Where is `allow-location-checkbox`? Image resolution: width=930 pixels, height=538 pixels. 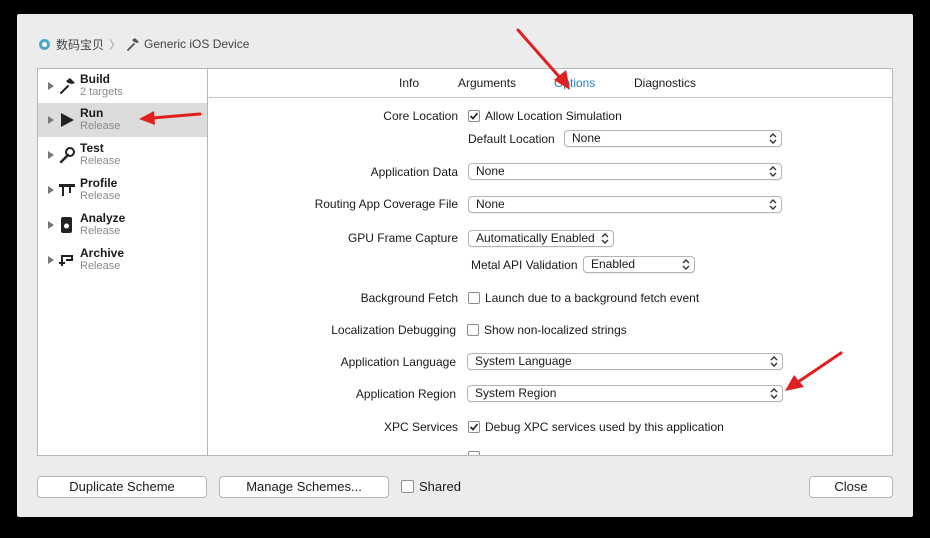
allow-location-checkbox is located at coordinates (474, 116).